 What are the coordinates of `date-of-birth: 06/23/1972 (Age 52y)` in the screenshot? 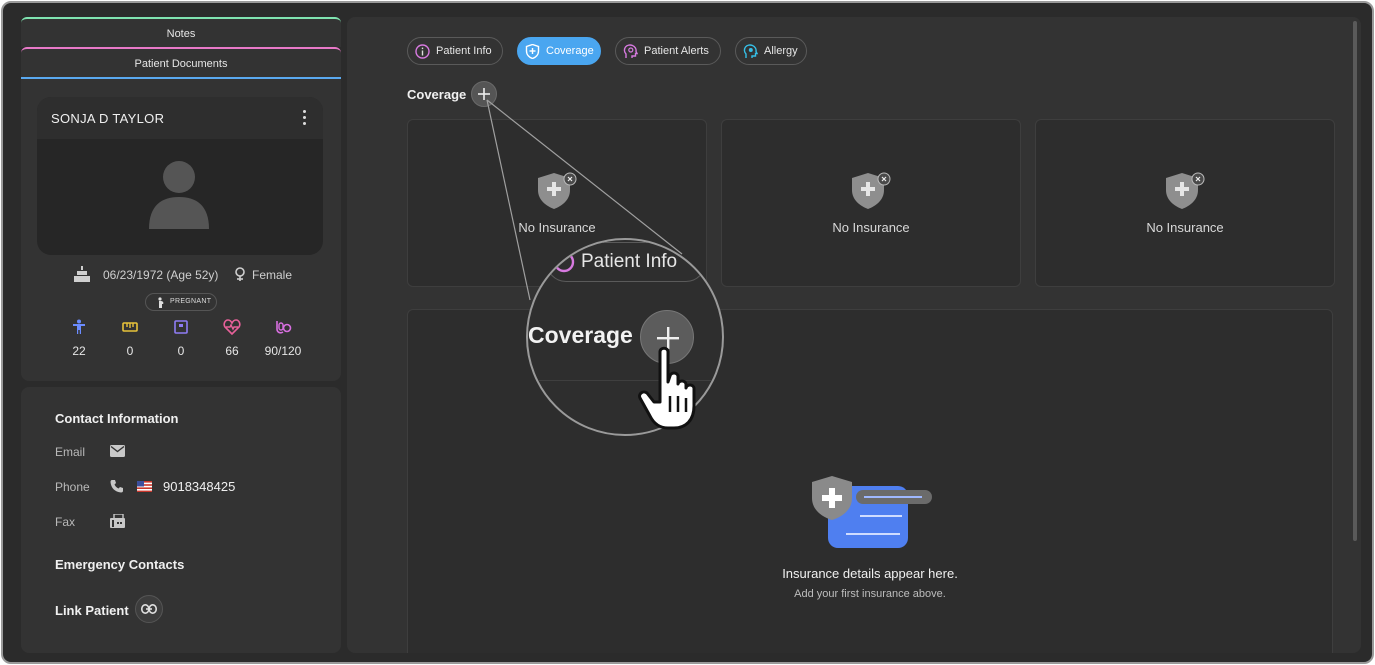 It's located at (161, 275).